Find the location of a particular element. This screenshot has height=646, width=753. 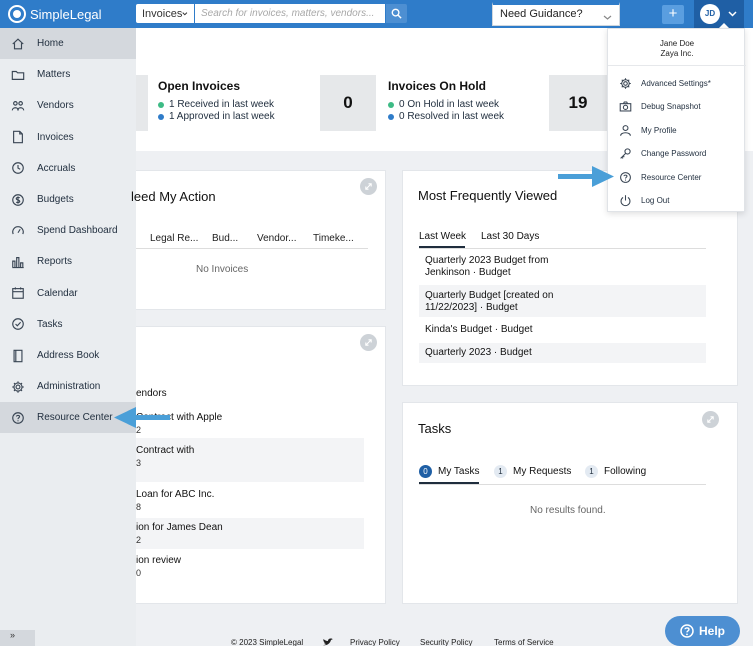

app-logo: SimpleLegal is located at coordinates (55, 14).